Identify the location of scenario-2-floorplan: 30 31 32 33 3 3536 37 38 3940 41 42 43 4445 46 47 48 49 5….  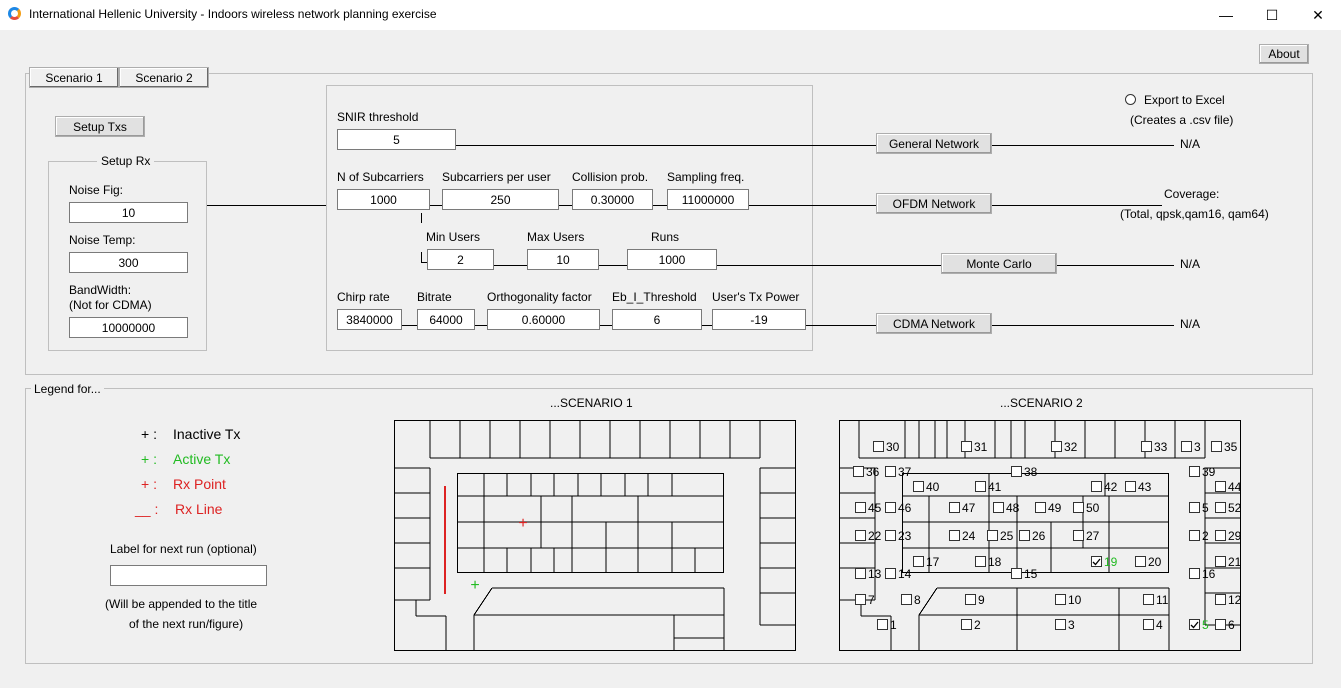
(1040, 535).